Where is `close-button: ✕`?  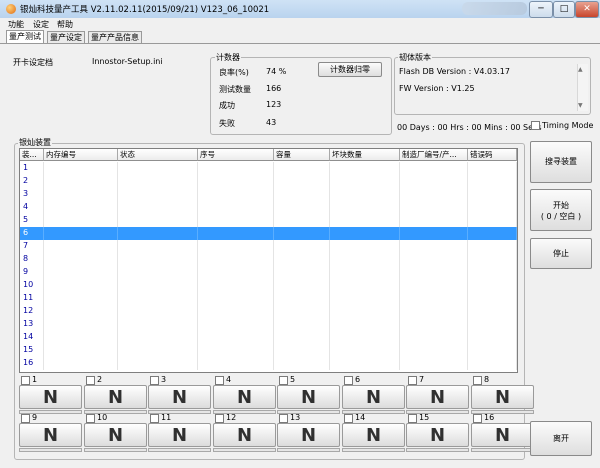 close-button: ✕ is located at coordinates (587, 9).